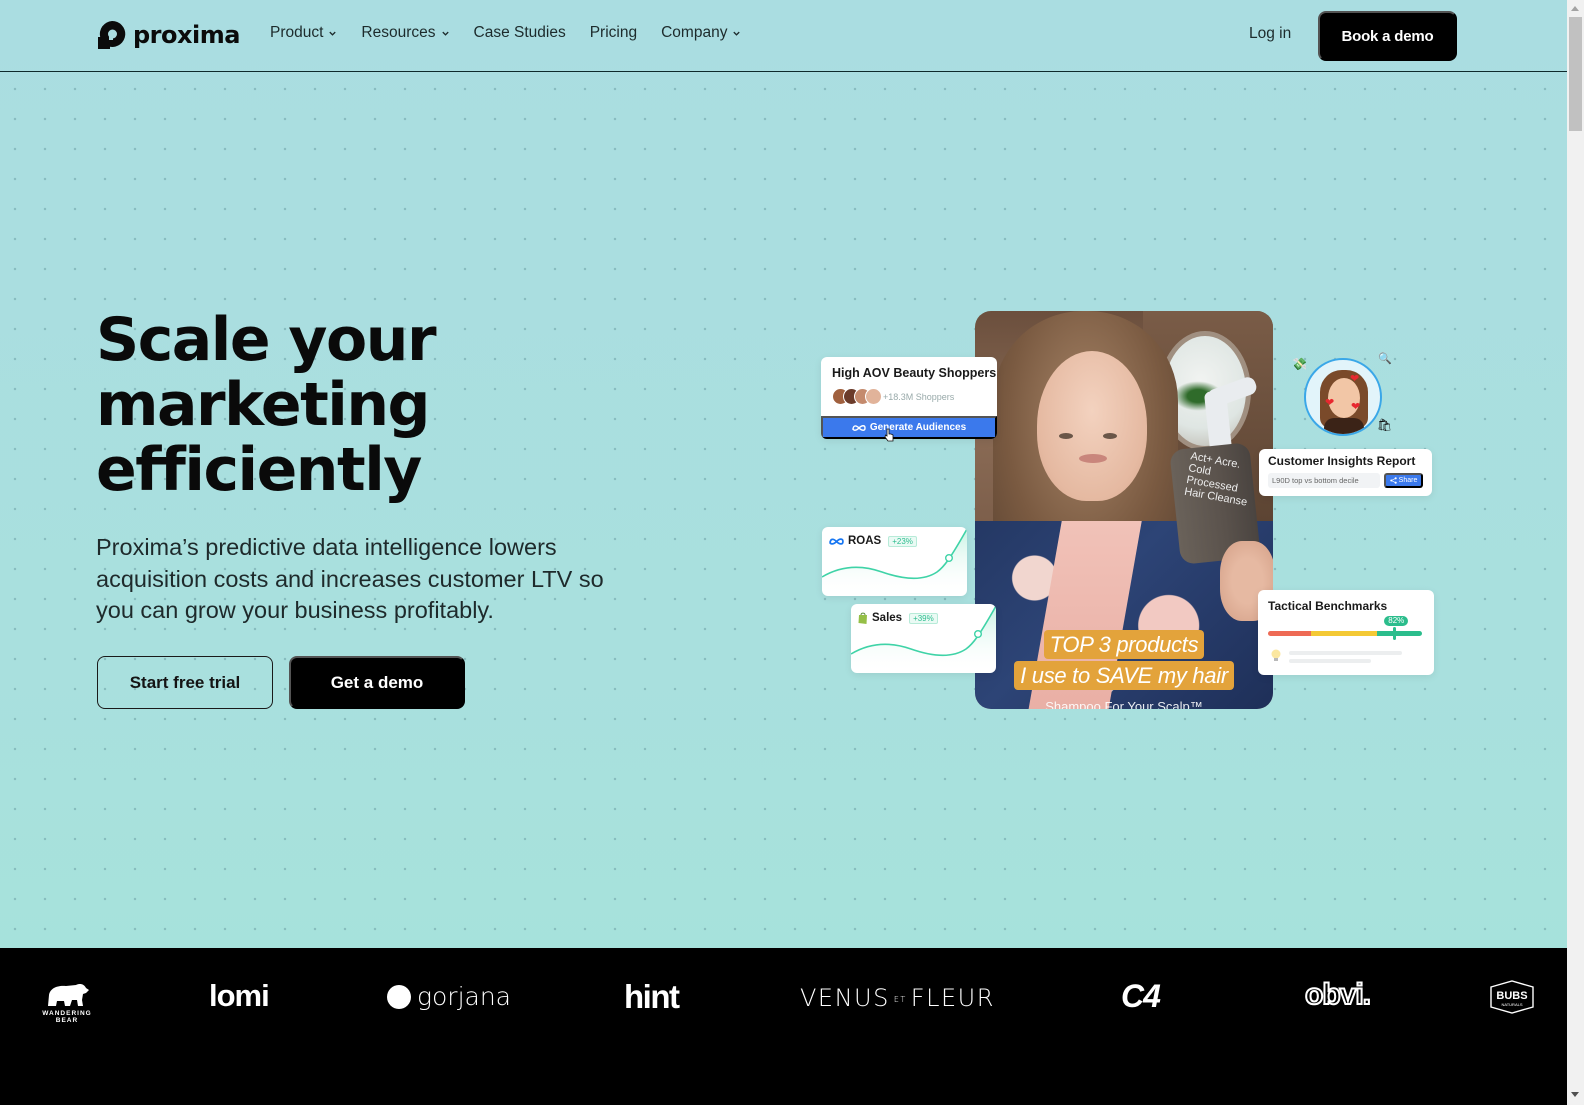 Image resolution: width=1584 pixels, height=1105 pixels. What do you see at coordinates (1124, 704) in the screenshot?
I see `video-subcaption: Shampoo For Your Scalp™` at bounding box center [1124, 704].